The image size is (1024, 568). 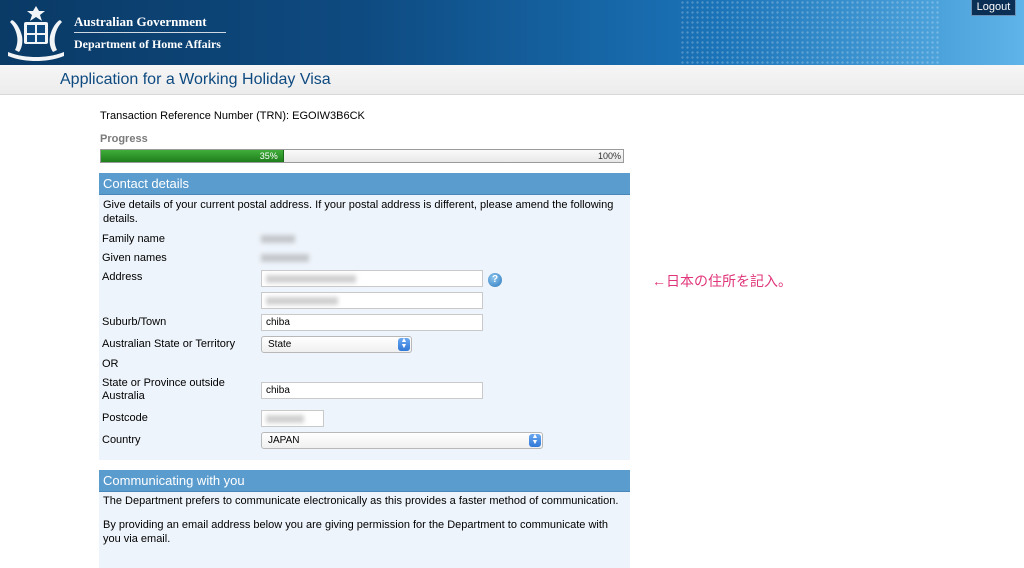 What do you see at coordinates (512, 80) in the screenshot?
I see `title-bar: Application for a Working Holiday Visa` at bounding box center [512, 80].